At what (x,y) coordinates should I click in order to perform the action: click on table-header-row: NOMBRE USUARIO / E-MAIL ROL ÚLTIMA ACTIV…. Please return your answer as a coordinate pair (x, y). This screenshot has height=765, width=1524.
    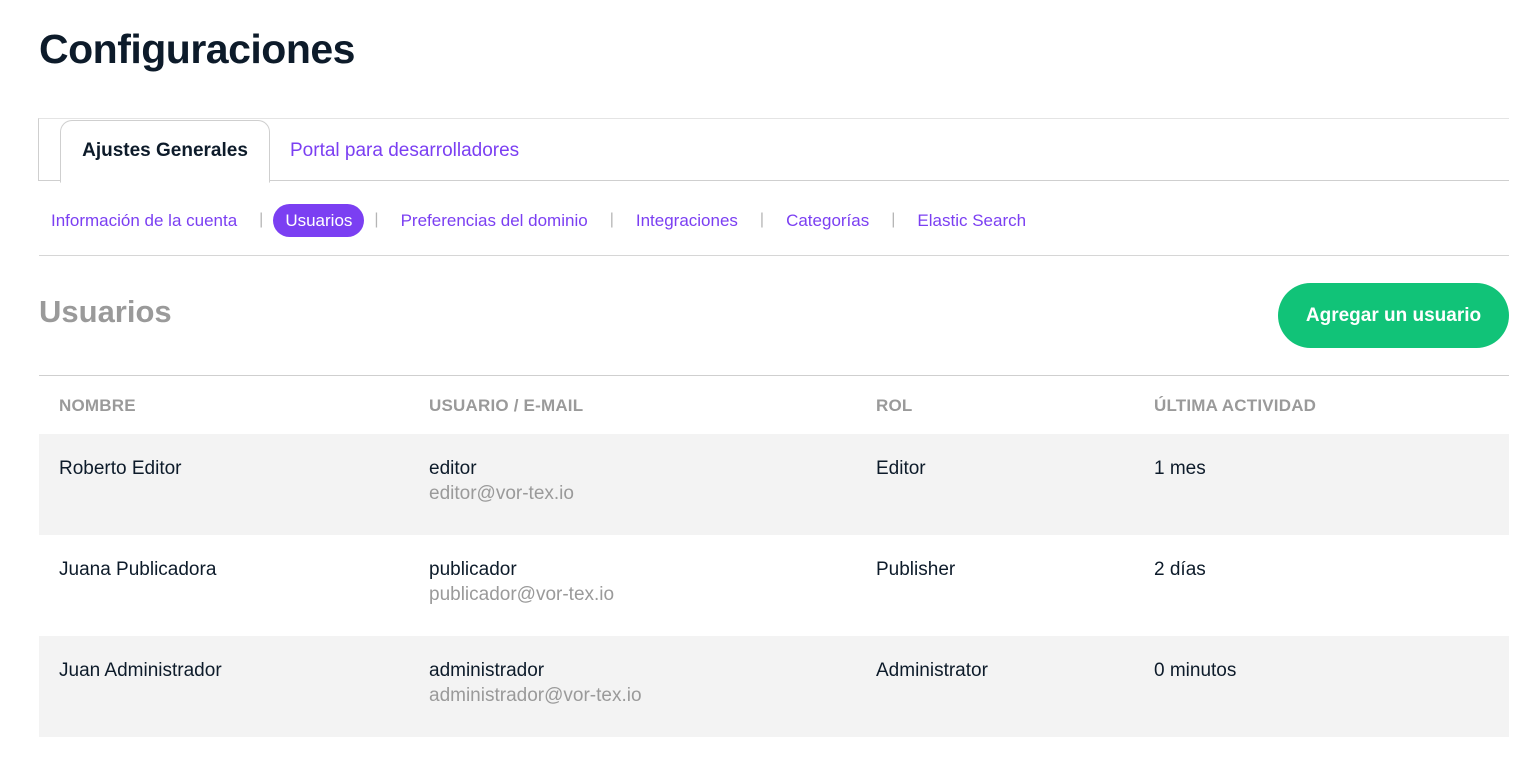
    Looking at the image, I should click on (774, 405).